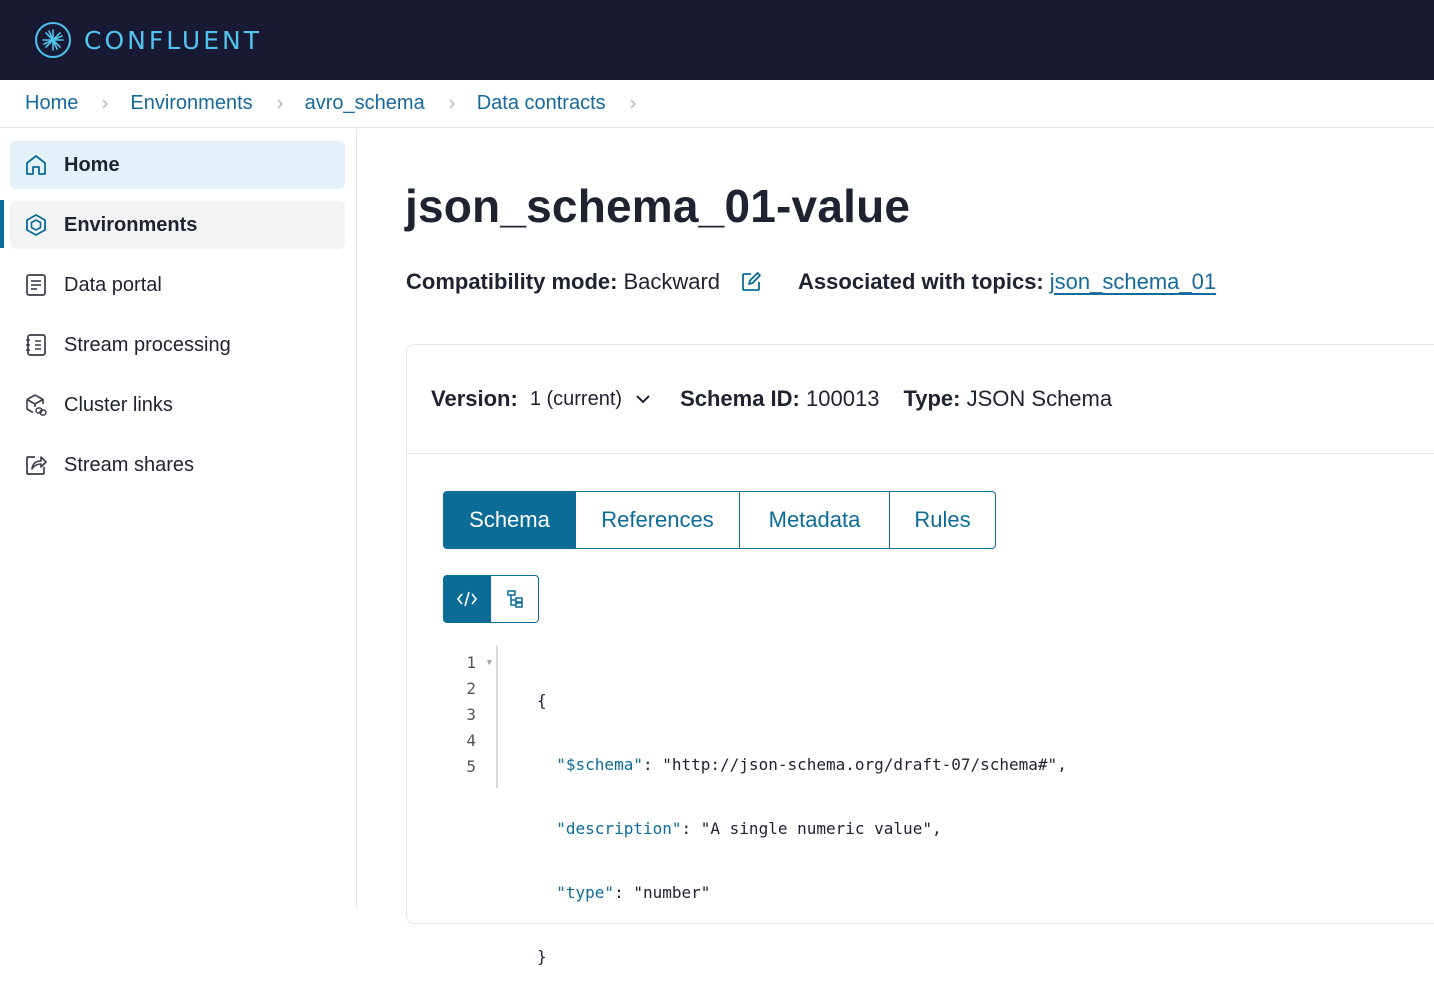 The width and height of the screenshot is (1434, 1008). Describe the element at coordinates (2, 224) in the screenshot. I see `selected-indicator` at that location.